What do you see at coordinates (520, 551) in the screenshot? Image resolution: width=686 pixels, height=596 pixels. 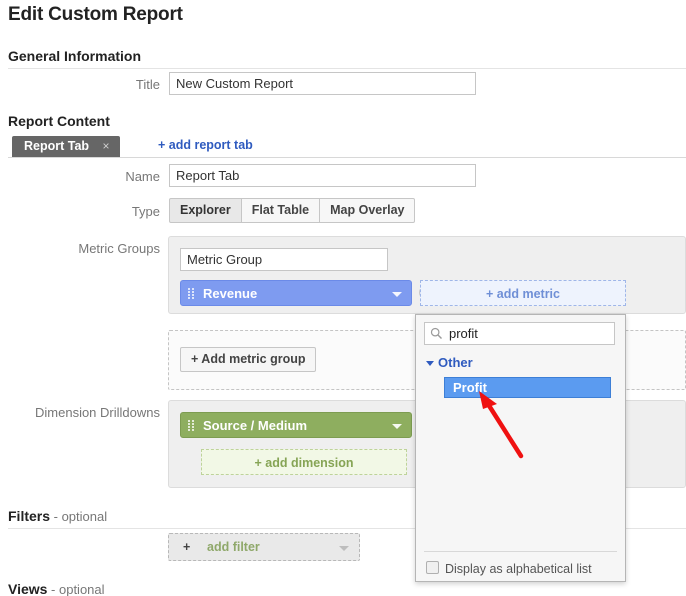 I see `dropdown-footer-divider` at bounding box center [520, 551].